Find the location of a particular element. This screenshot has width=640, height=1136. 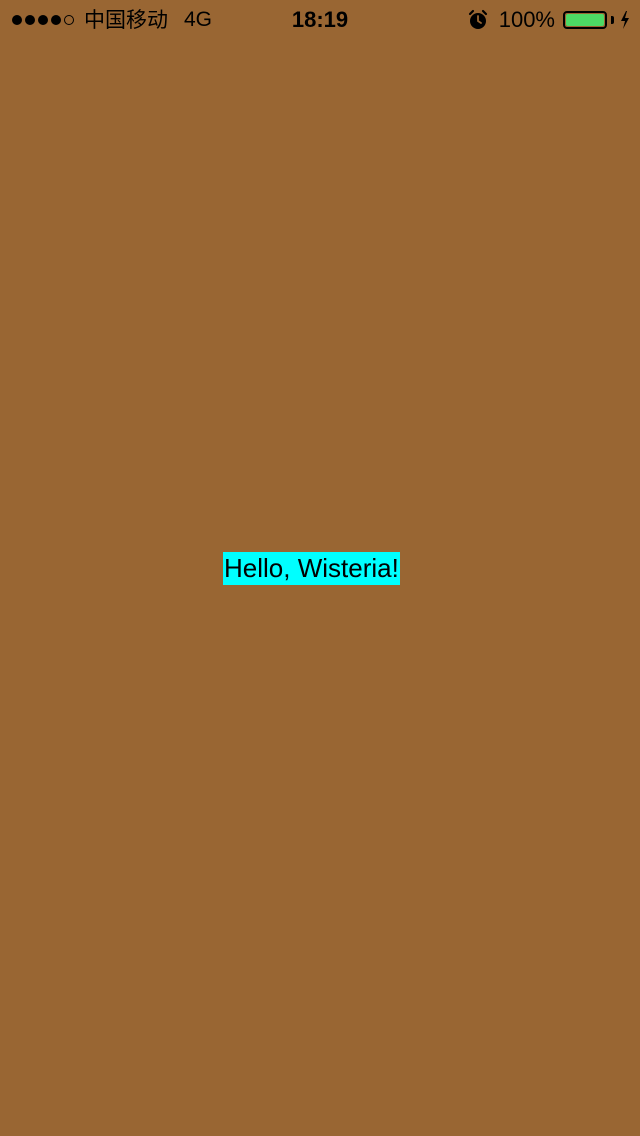

battery-cap is located at coordinates (612, 20).